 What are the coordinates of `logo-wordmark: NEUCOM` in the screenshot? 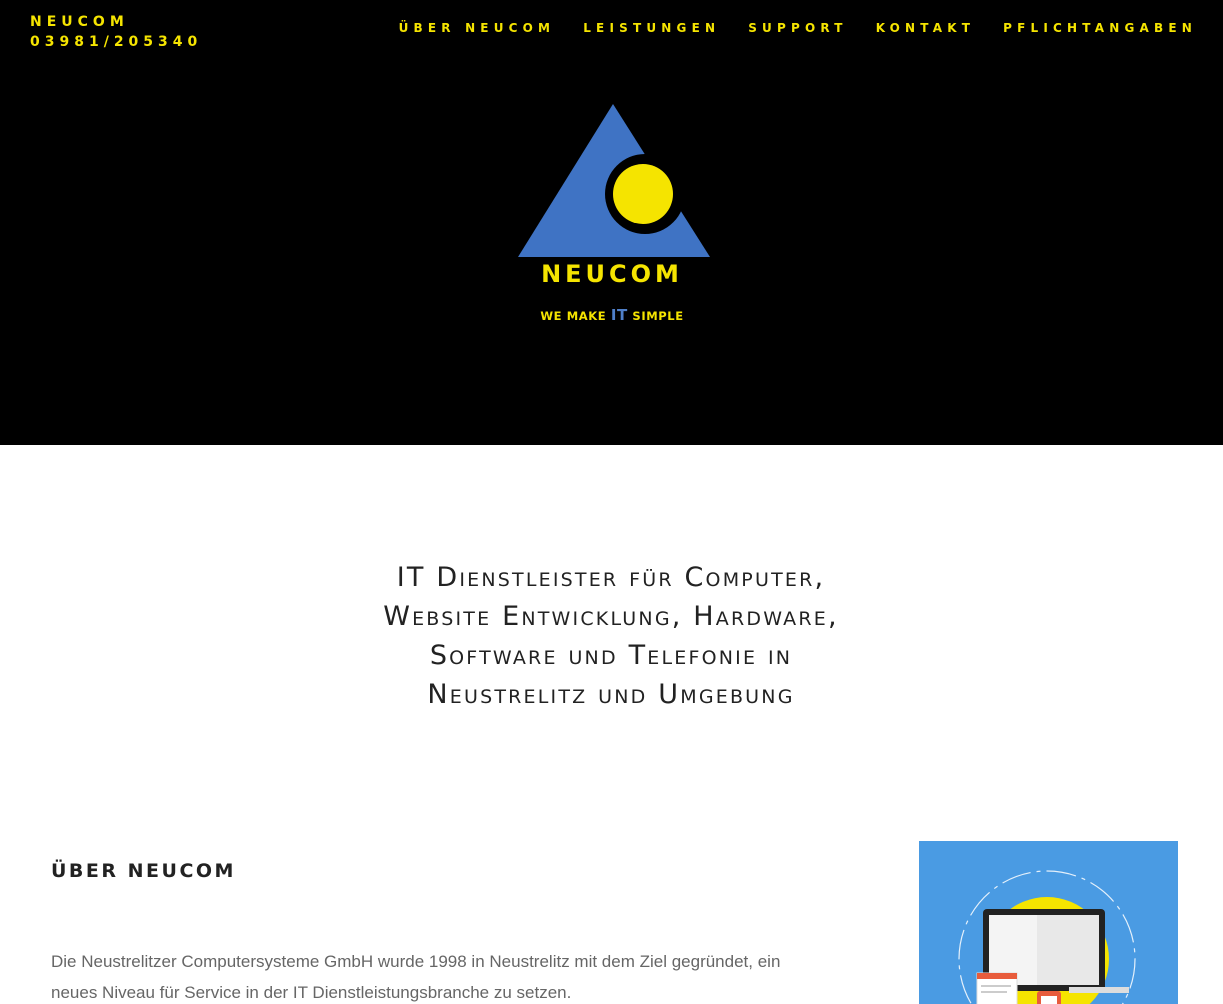 It's located at (612, 274).